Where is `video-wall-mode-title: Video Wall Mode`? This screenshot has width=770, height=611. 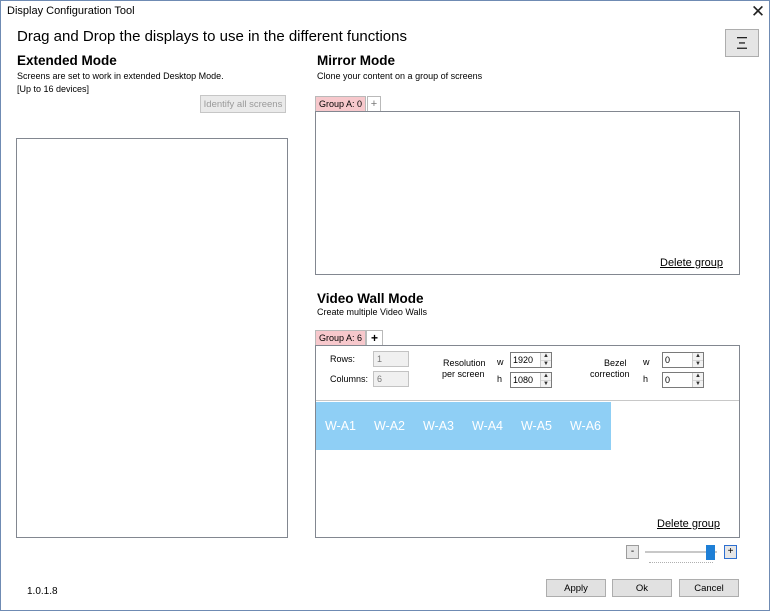 video-wall-mode-title: Video Wall Mode is located at coordinates (370, 298).